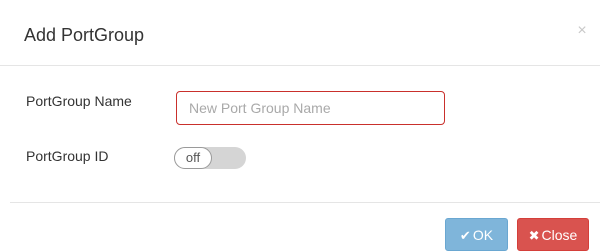 The height and width of the screenshot is (251, 600). Describe the element at coordinates (465, 235) in the screenshot. I see `check-icon: ✔` at that location.